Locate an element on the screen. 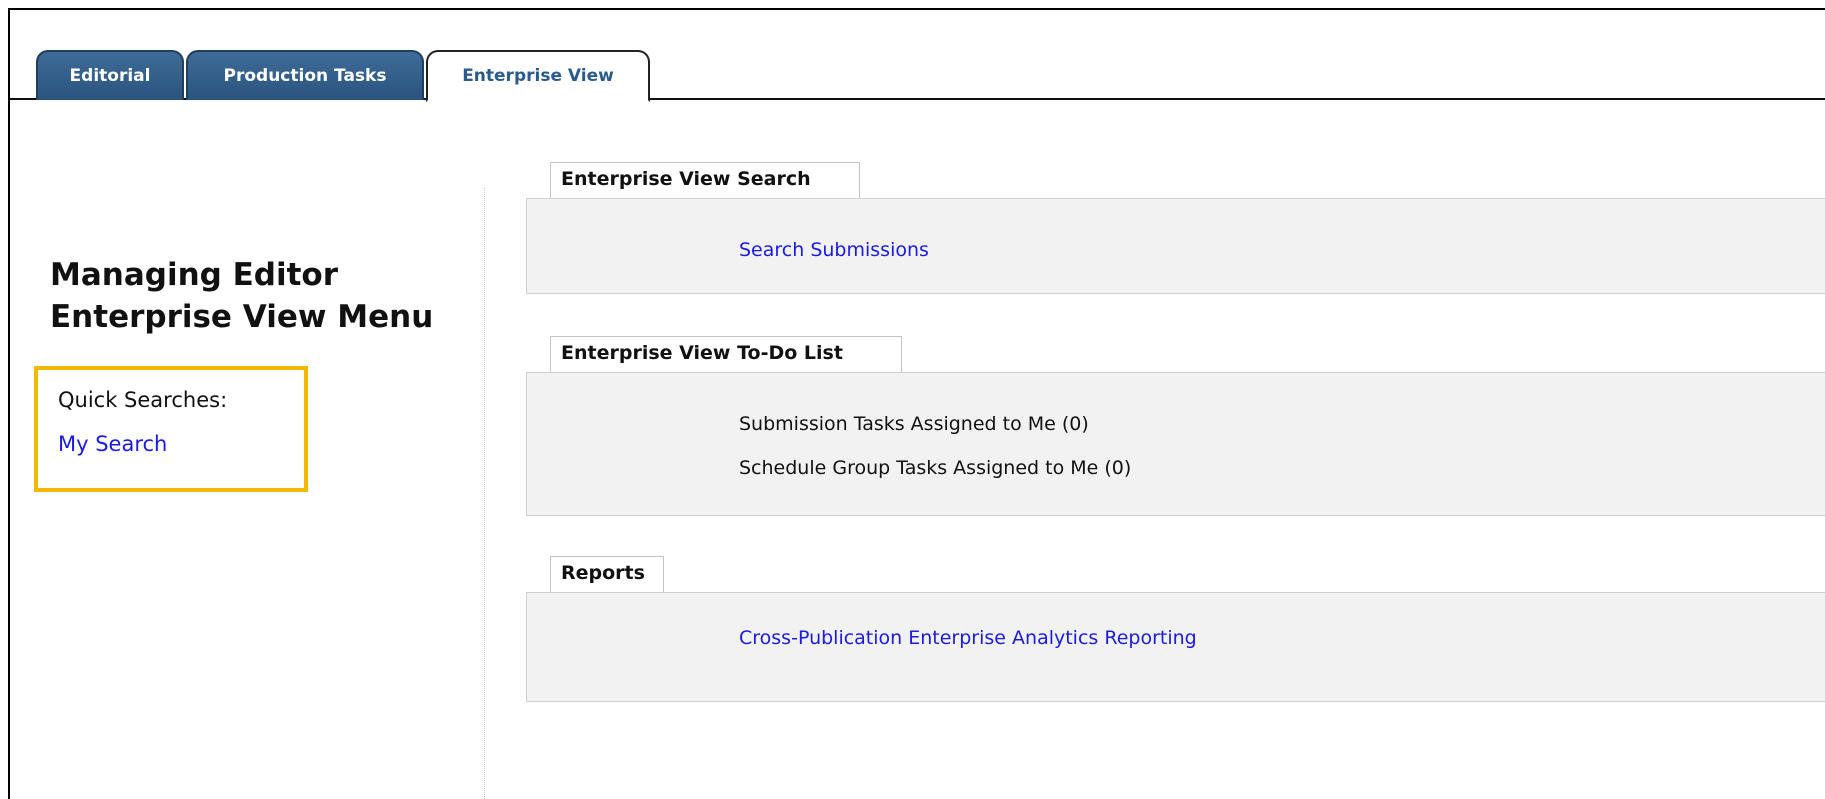 Image resolution: width=1825 pixels, height=799 pixels. tab-enterprise-view: Enterprise View is located at coordinates (538, 76).